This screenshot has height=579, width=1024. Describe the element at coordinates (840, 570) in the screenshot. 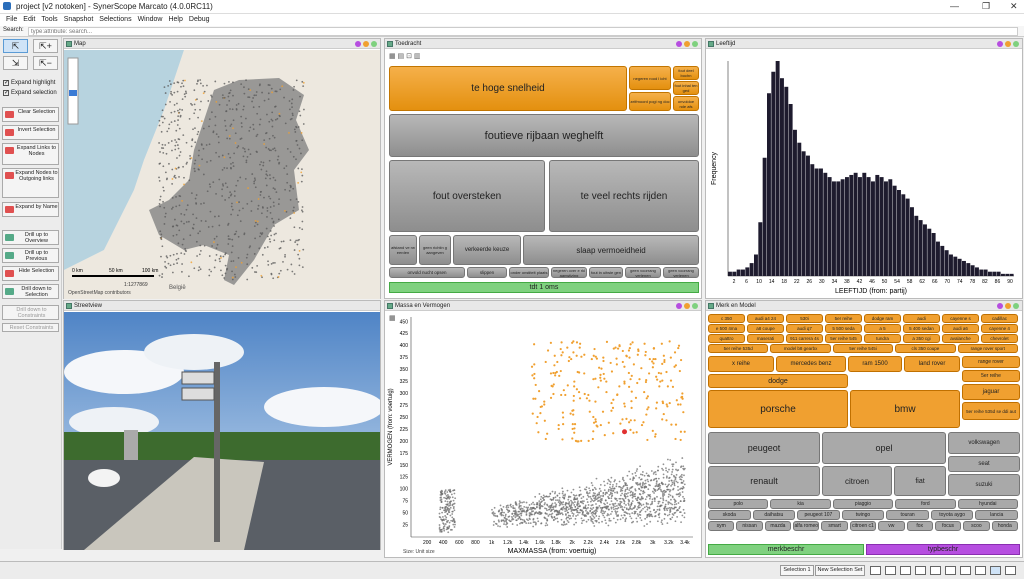

I see `new-selection-set-button: New Selection Set` at that location.